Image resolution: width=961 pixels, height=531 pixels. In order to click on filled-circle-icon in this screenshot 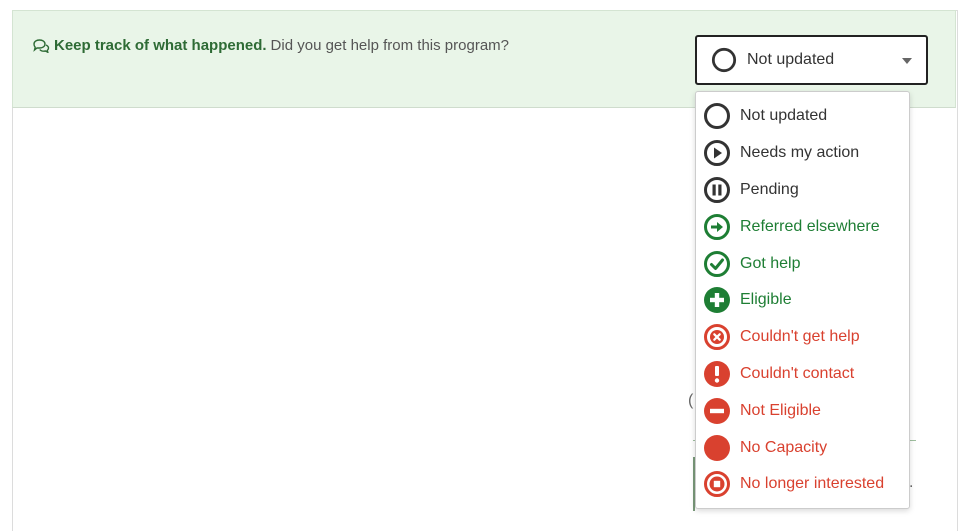, I will do `click(717, 447)`.